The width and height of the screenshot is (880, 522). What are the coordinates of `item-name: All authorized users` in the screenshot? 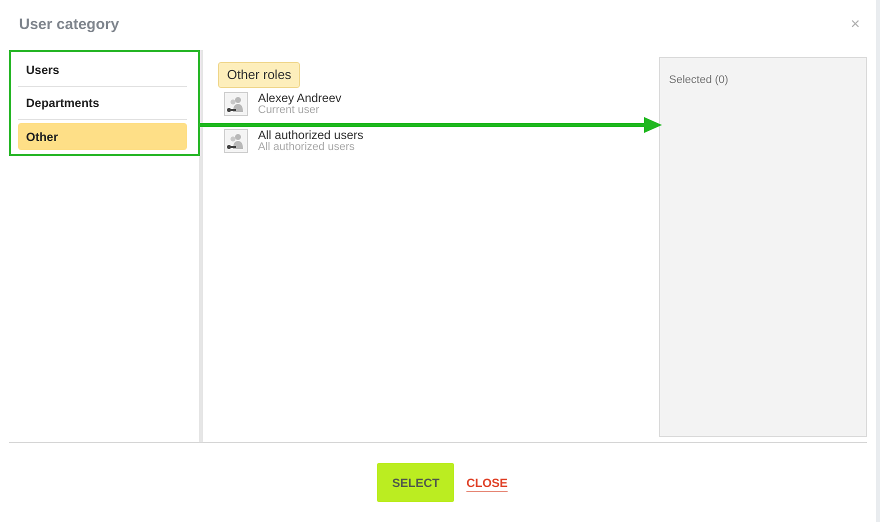 It's located at (311, 134).